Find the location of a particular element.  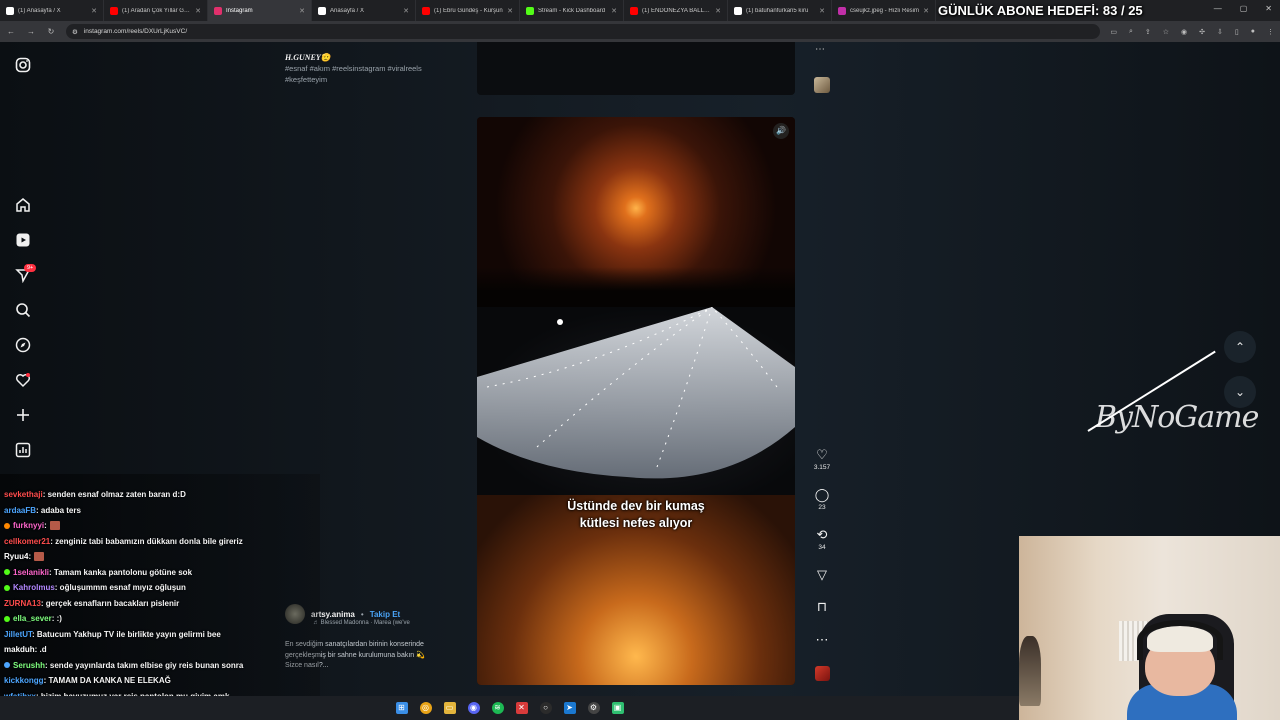

file-explorer-icon: ▭ is located at coordinates (449, 708).